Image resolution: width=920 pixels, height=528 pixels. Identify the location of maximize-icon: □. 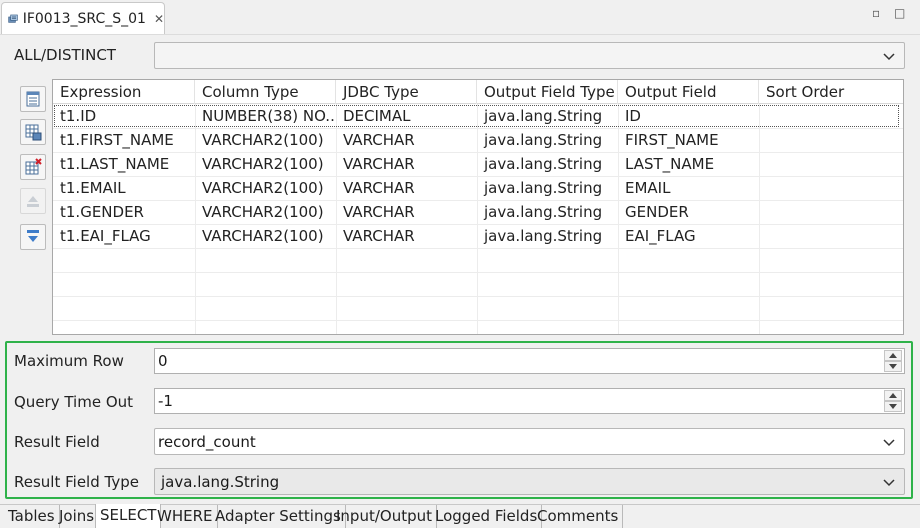
(899, 13).